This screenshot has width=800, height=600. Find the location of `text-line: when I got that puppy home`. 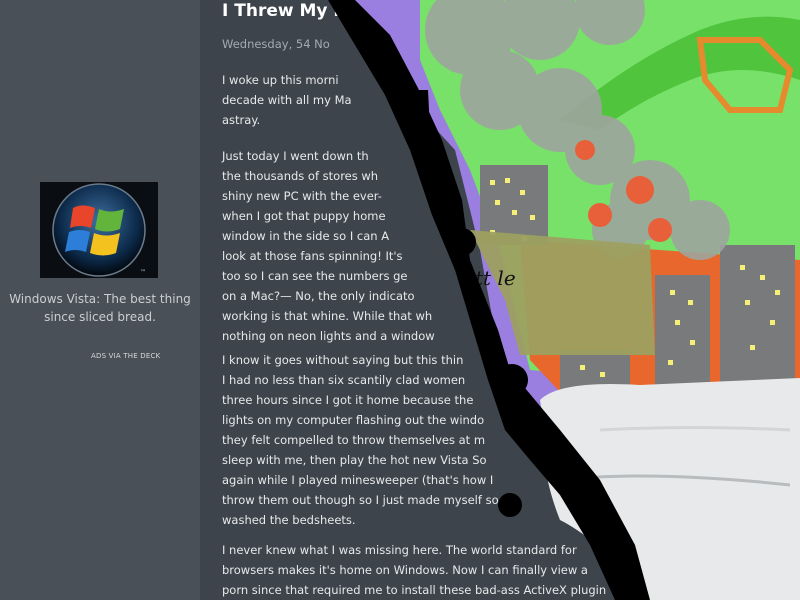

text-line: when I got that puppy home is located at coordinates (304, 216).